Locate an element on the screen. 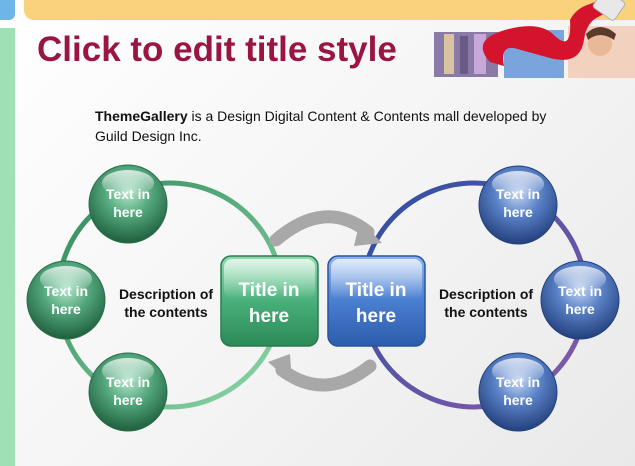 Image resolution: width=635 pixels, height=466 pixels. left-circle-top: Text in here is located at coordinates (128, 204).